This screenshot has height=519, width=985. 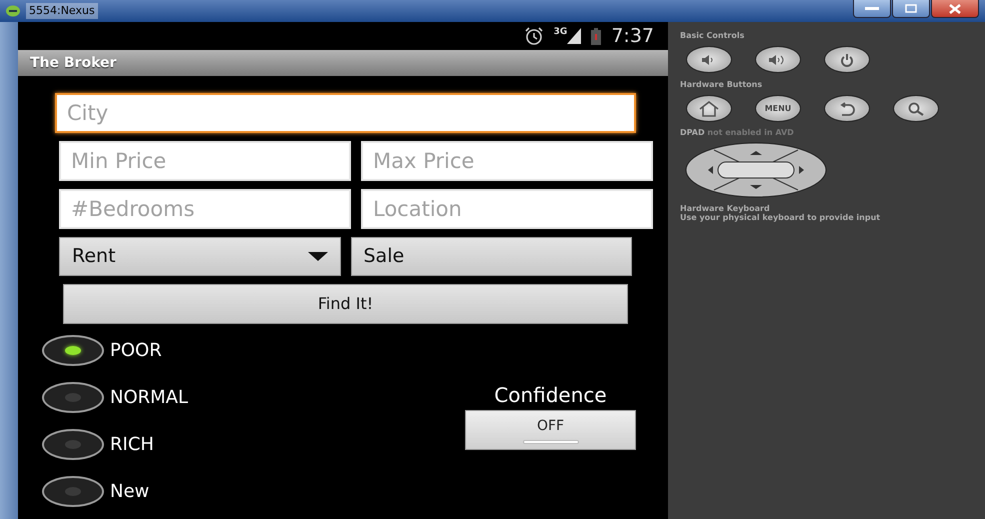 I want to click on close-button, so click(x=955, y=9).